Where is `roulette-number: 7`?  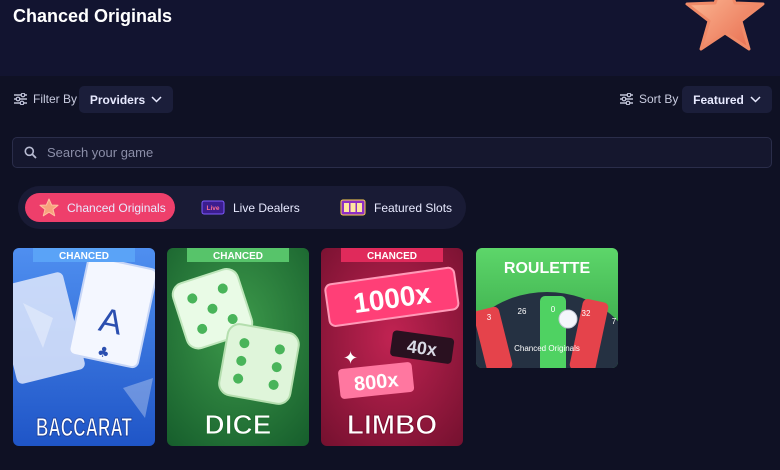 roulette-number: 7 is located at coordinates (614, 321).